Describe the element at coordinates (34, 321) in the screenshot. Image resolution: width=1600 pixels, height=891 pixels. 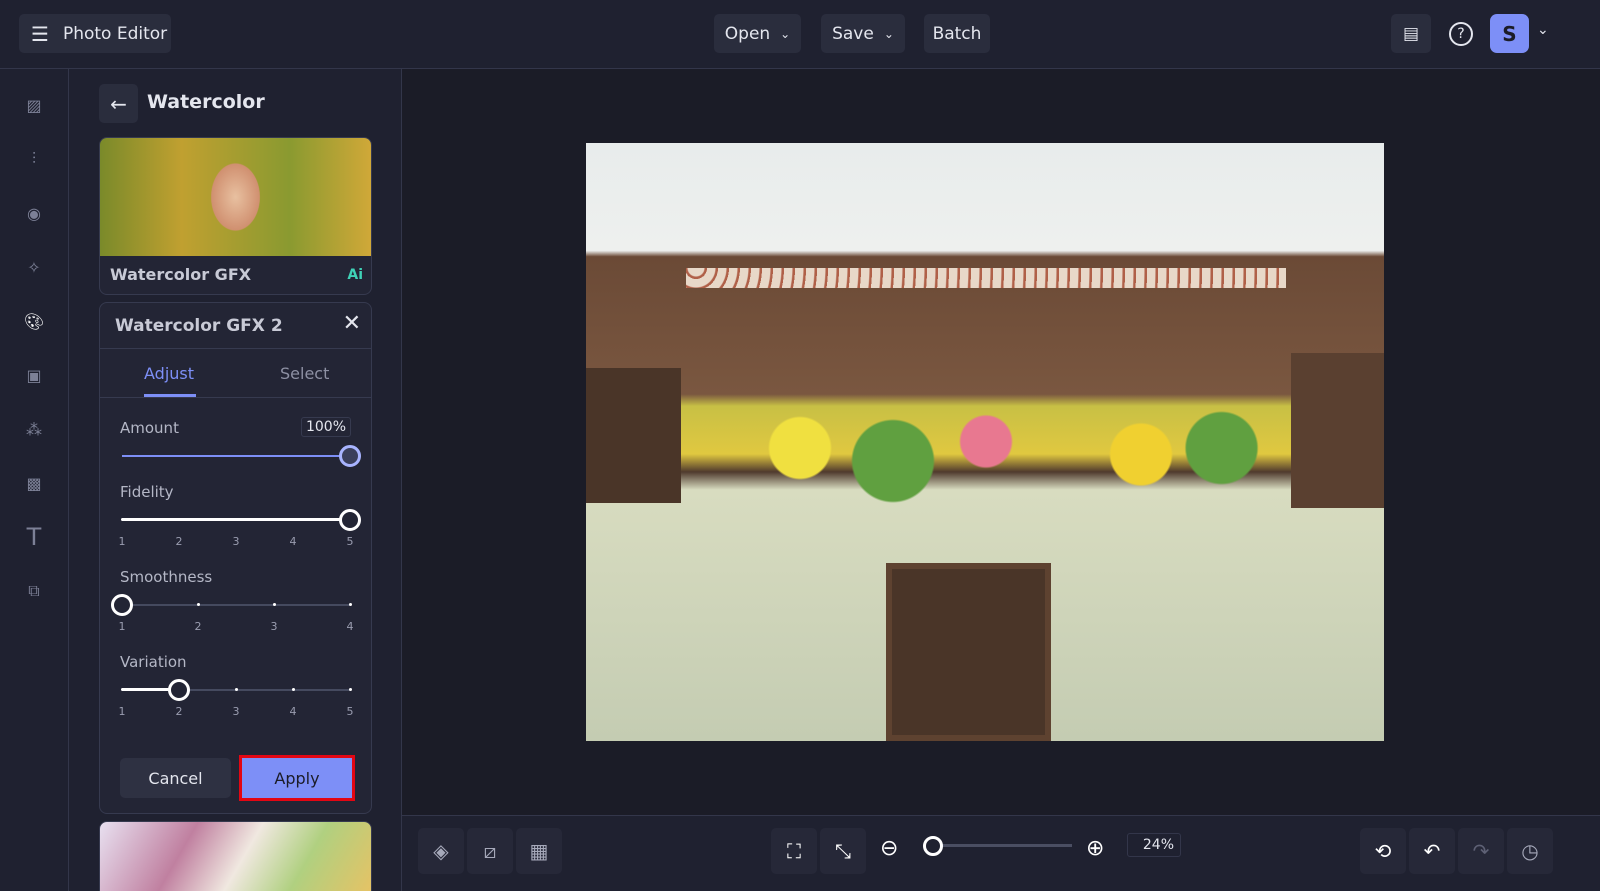
I see `palette-icon: 🎨︎` at that location.